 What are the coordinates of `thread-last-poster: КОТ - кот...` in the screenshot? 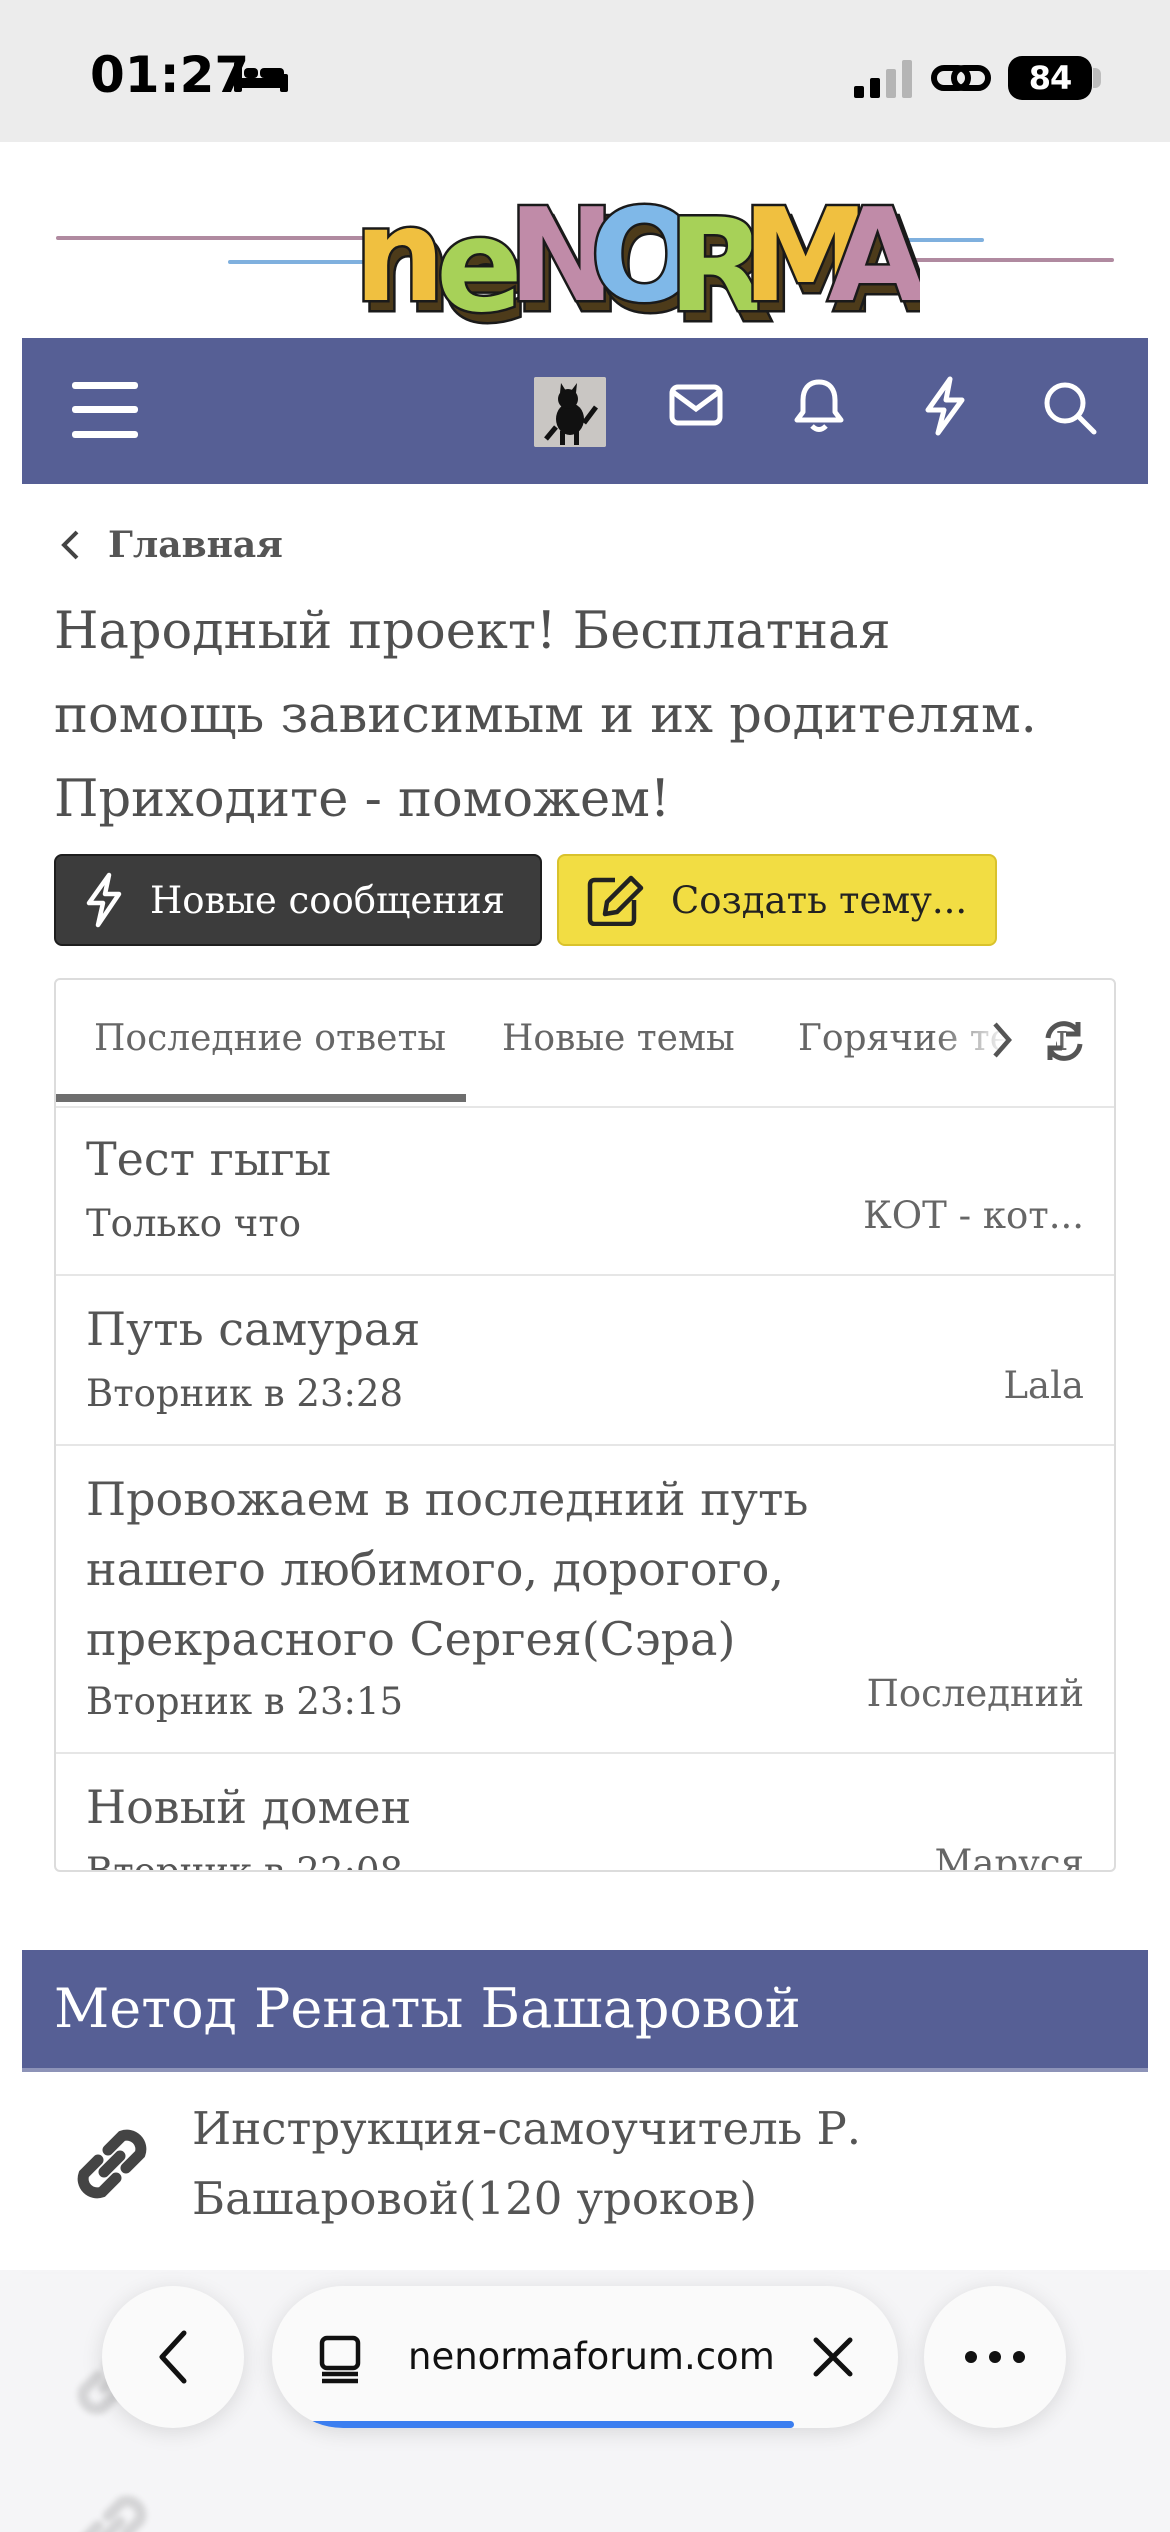 It's located at (973, 1215).